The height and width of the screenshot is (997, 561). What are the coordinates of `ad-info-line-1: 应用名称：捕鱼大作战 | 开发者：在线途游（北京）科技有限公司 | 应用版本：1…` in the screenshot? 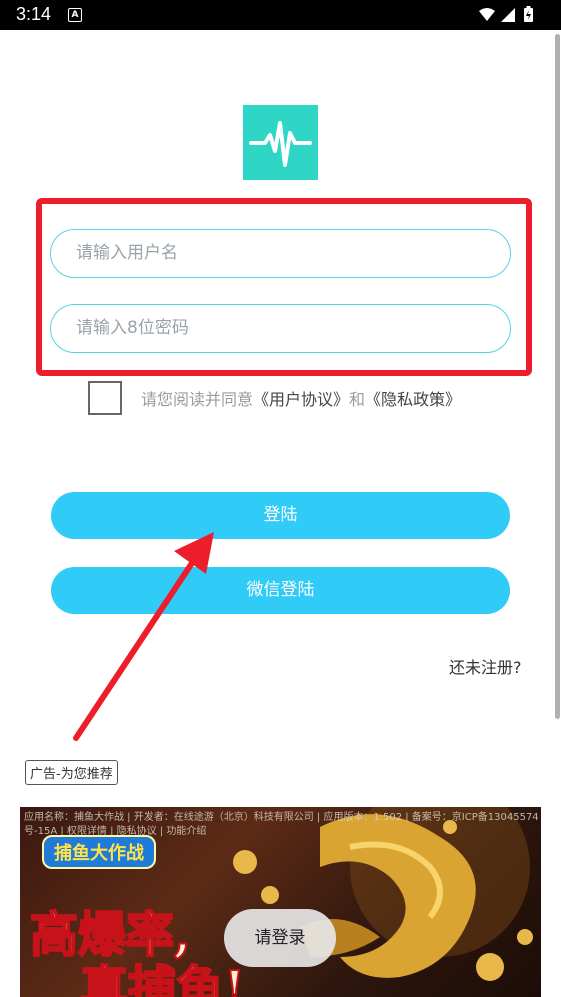 It's located at (281, 817).